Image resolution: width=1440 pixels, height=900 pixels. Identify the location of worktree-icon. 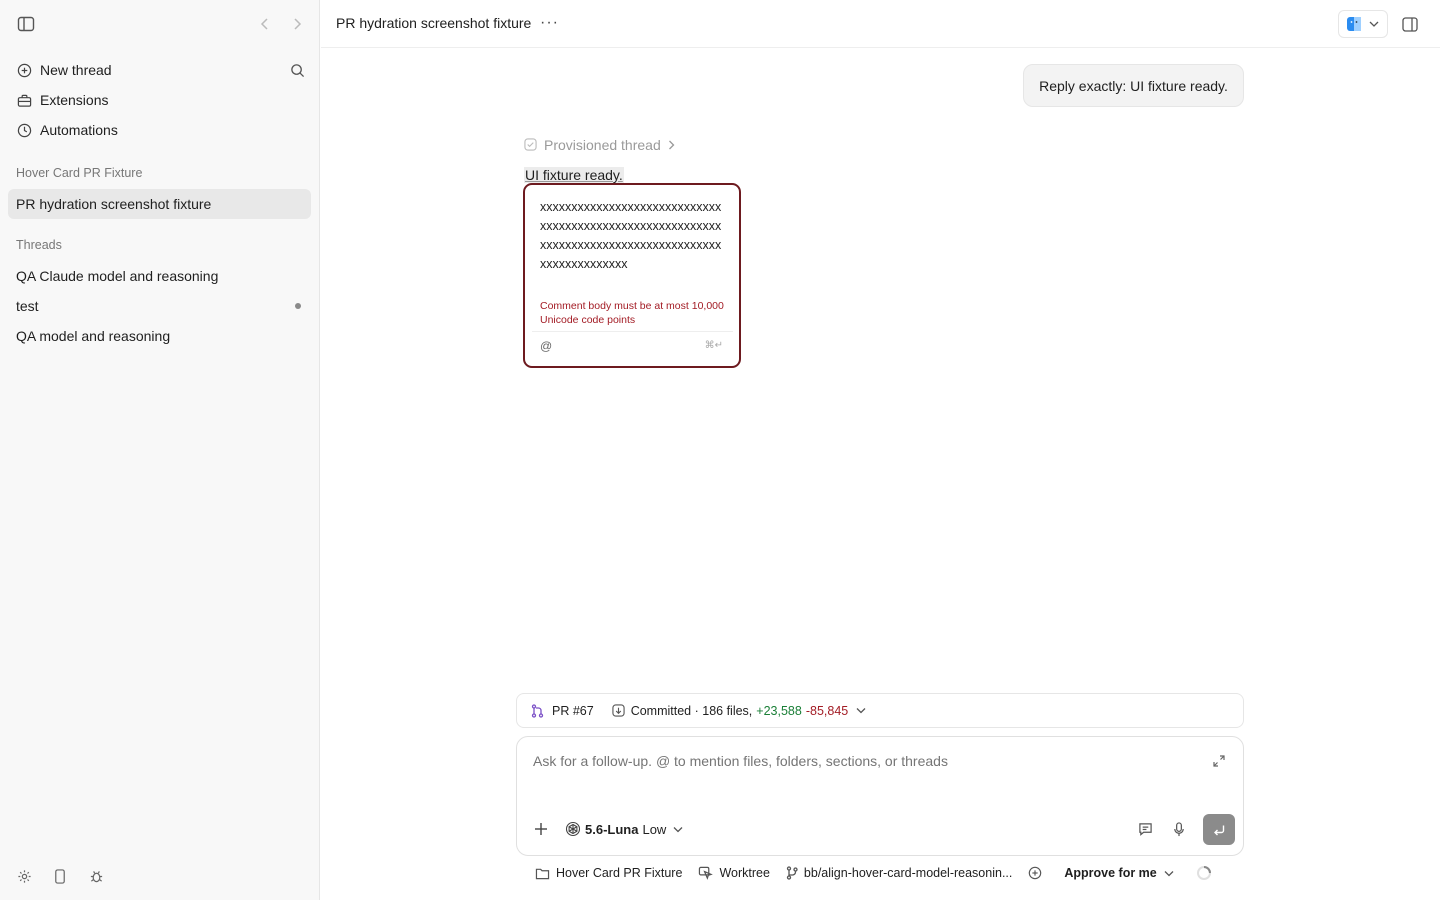
(706, 873).